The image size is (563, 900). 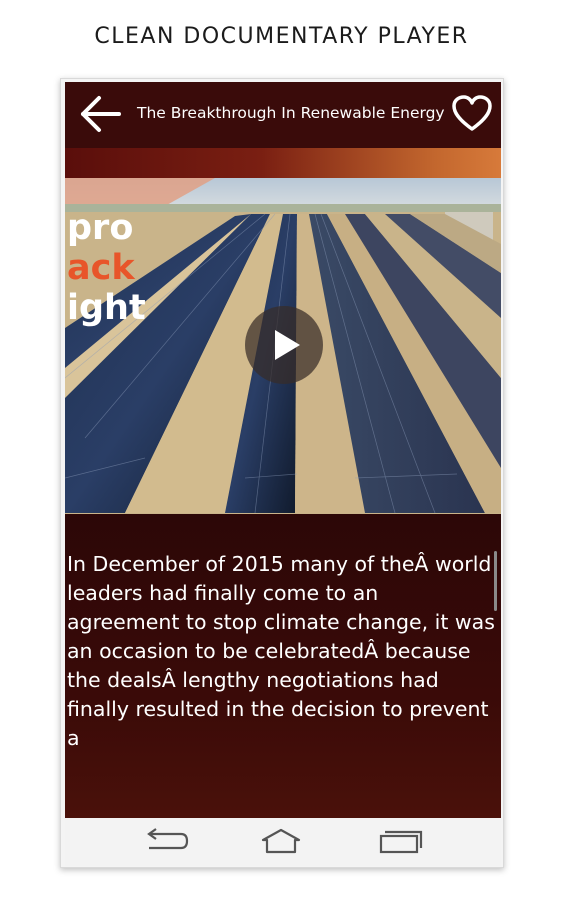 I want to click on app-bar: The Breakthrough In Renewable Energy, so click(x=283, y=115).